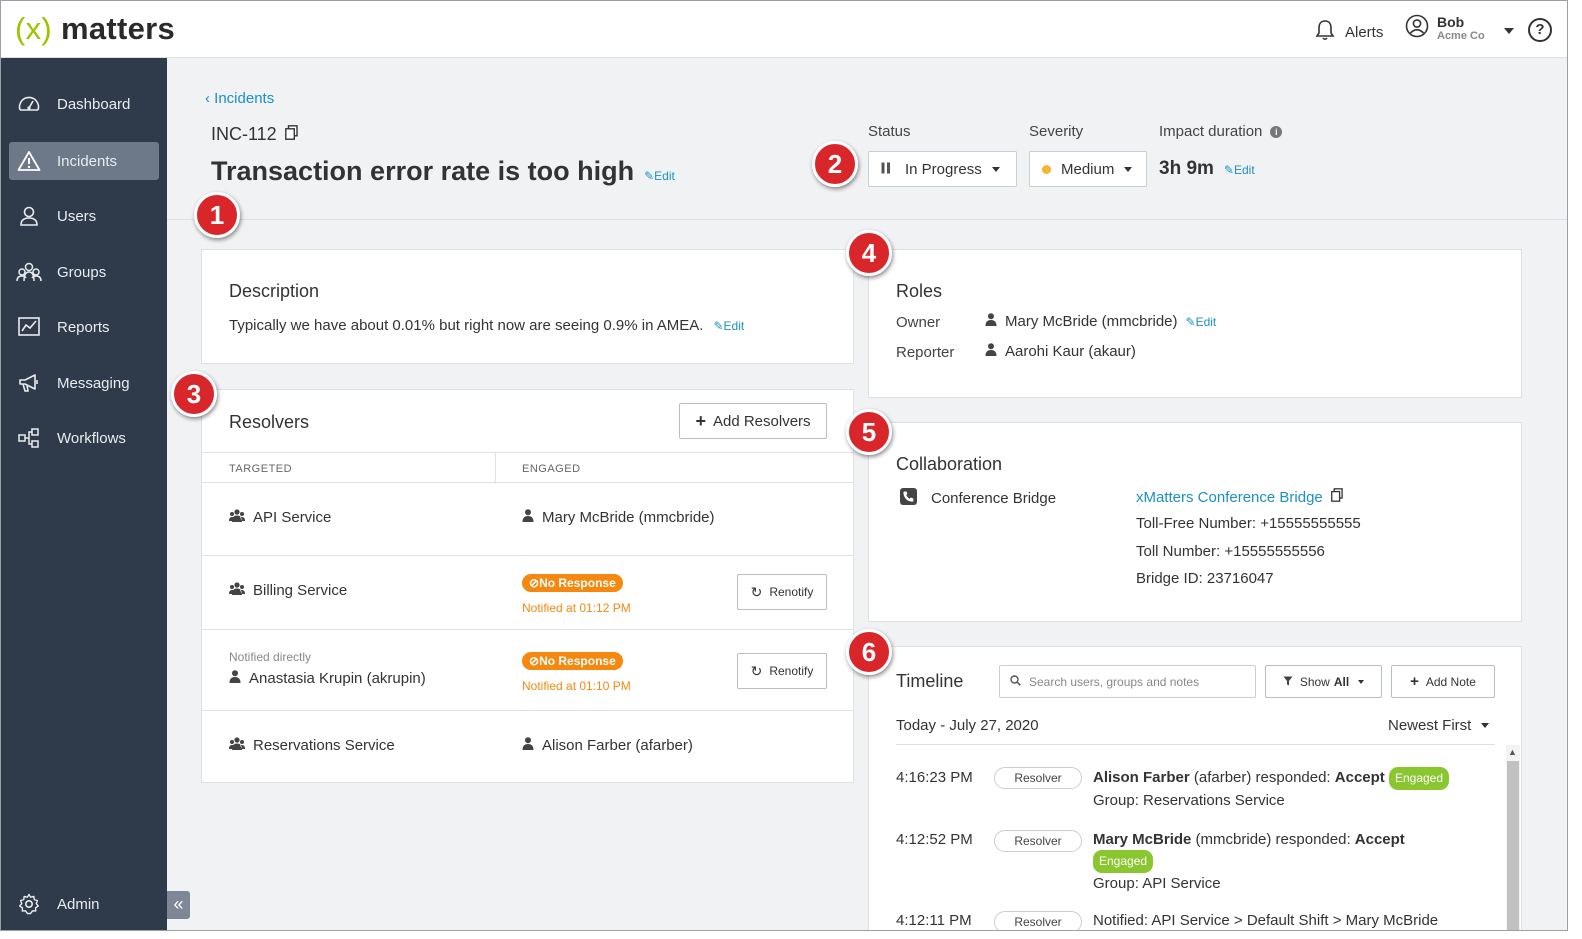 This screenshot has width=1582, height=939. Describe the element at coordinates (1443, 681) in the screenshot. I see `add-note-button: + Add Note` at that location.